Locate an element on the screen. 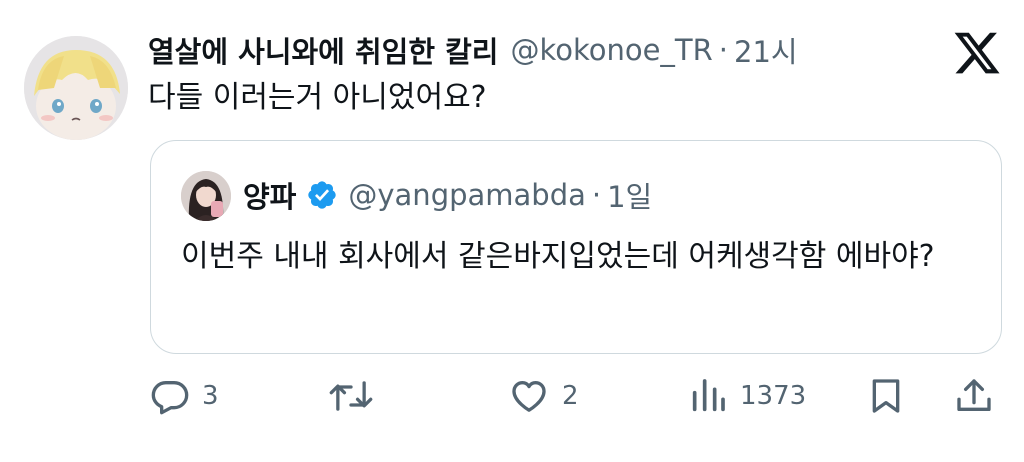 The width and height of the screenshot is (1024, 462). reply-count: 3 is located at coordinates (210, 396).